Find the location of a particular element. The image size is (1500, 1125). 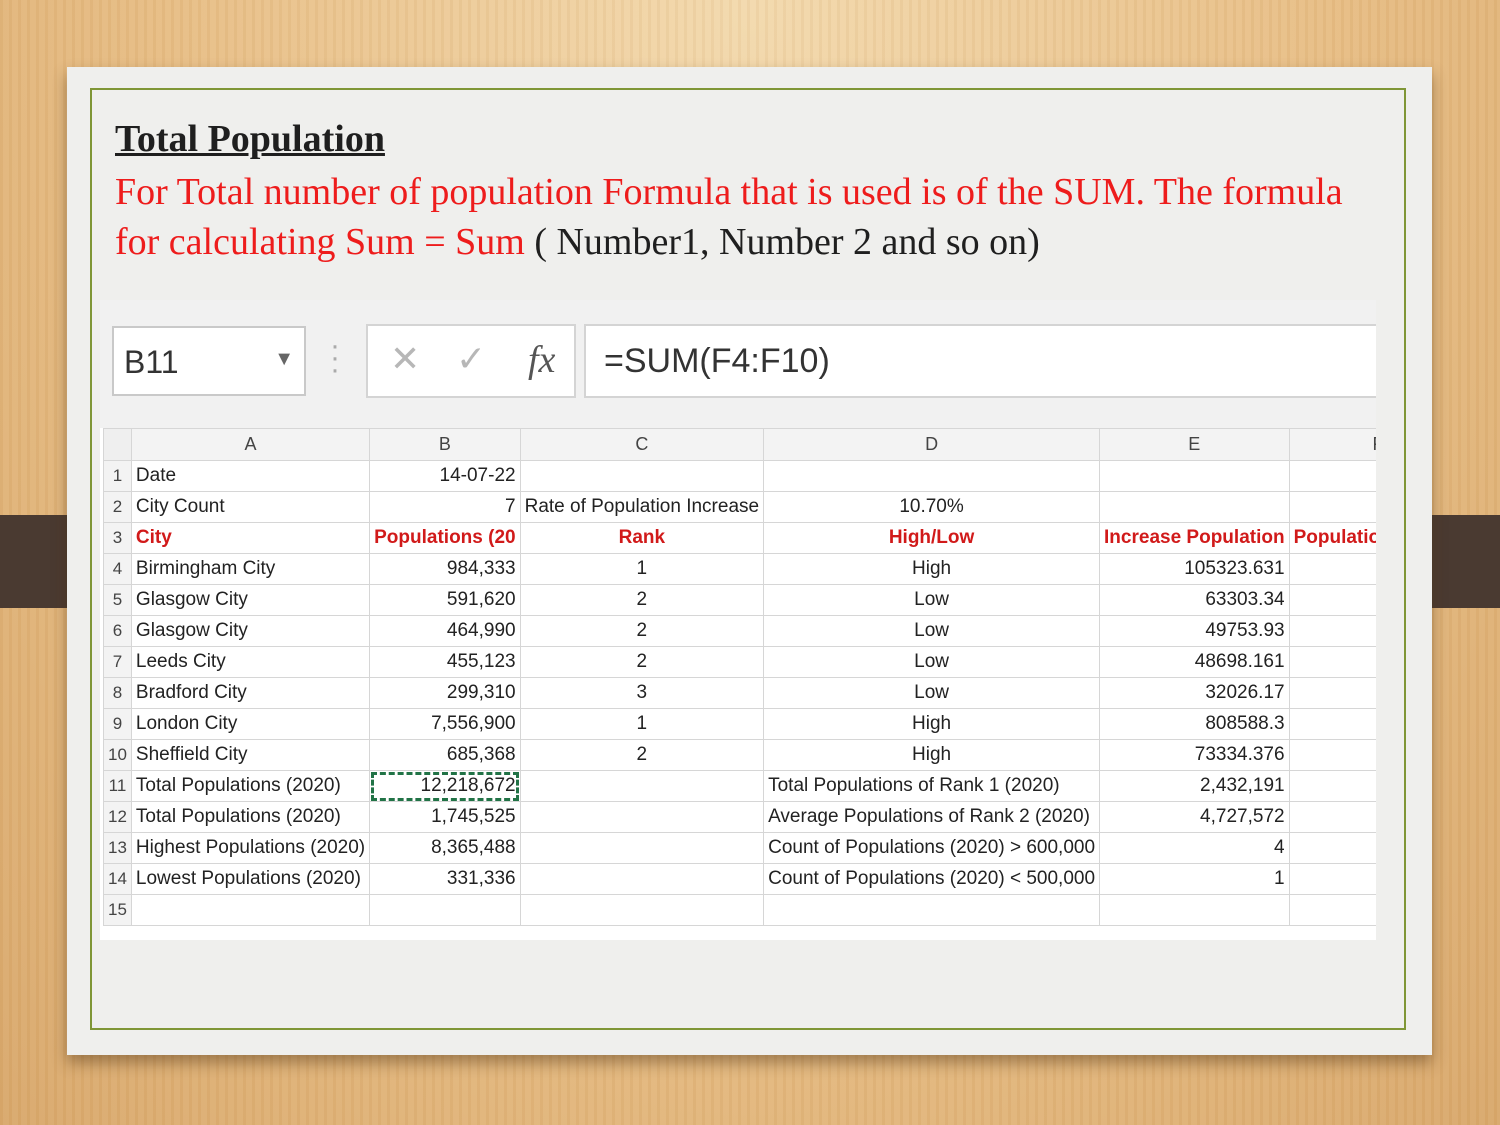

cell: High/Low is located at coordinates (932, 538).